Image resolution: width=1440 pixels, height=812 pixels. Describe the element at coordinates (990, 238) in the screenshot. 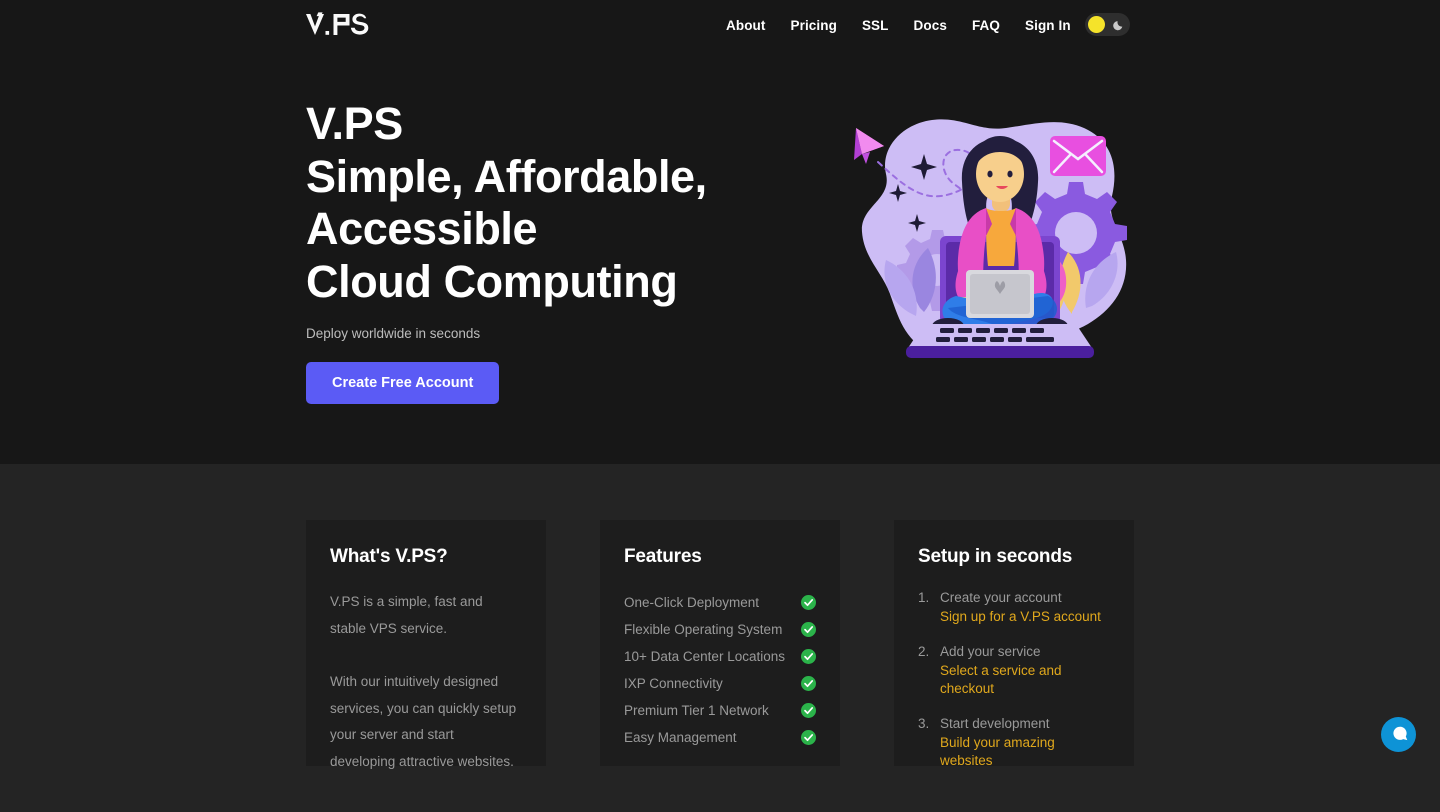

I see `woman-on-laptop-illustration` at that location.